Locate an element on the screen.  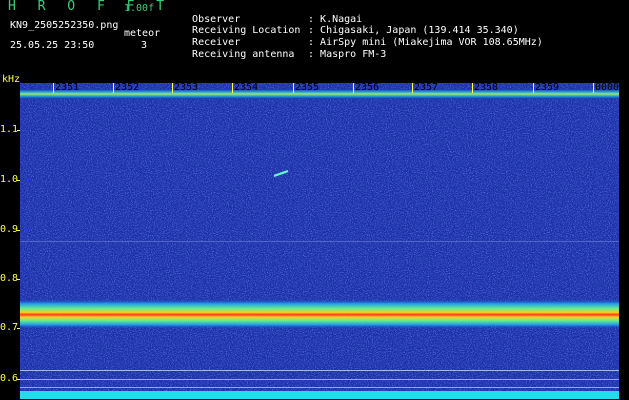
x-tick-label: 2351 is located at coordinates (67, 87).